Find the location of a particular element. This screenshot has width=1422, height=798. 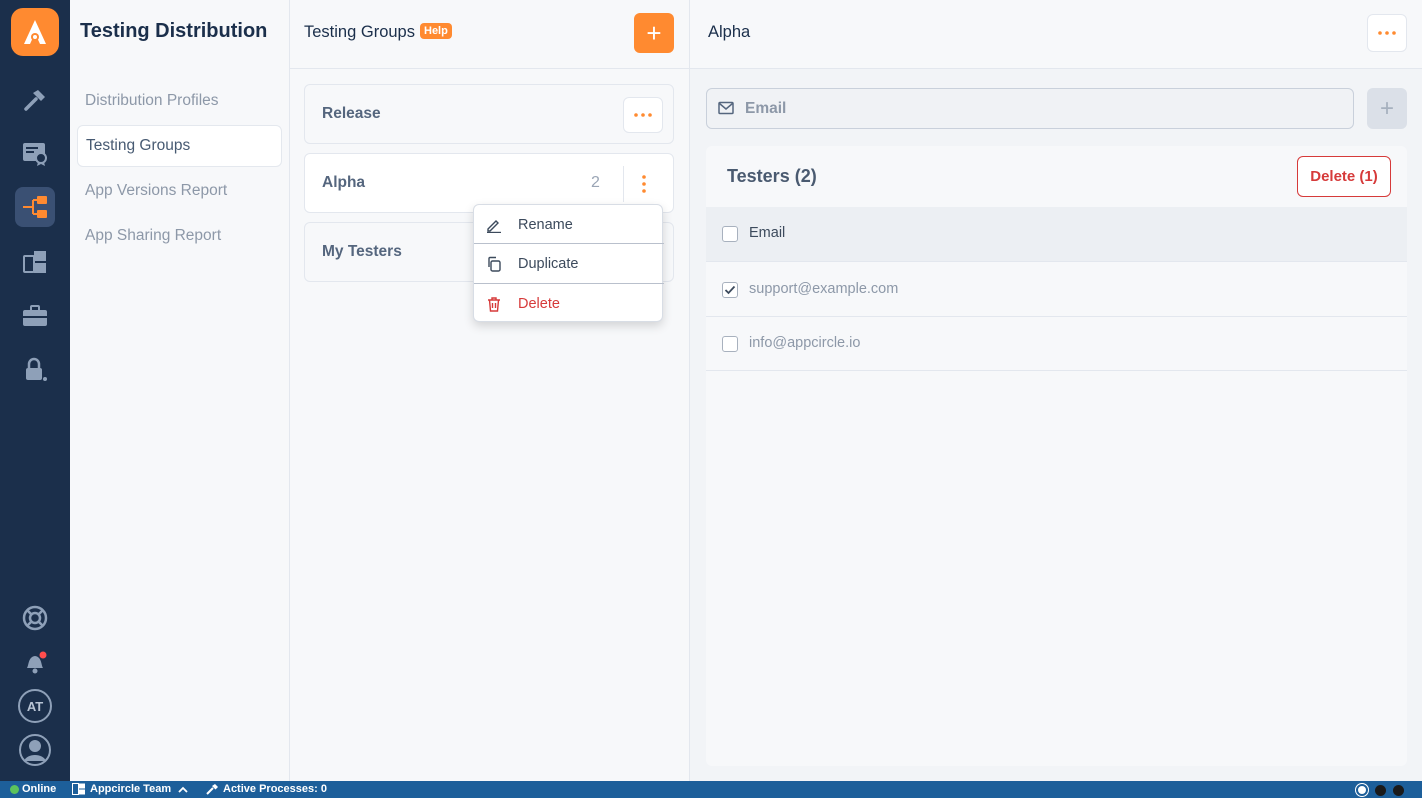

menu-item-label: Rename is located at coordinates (545, 225).